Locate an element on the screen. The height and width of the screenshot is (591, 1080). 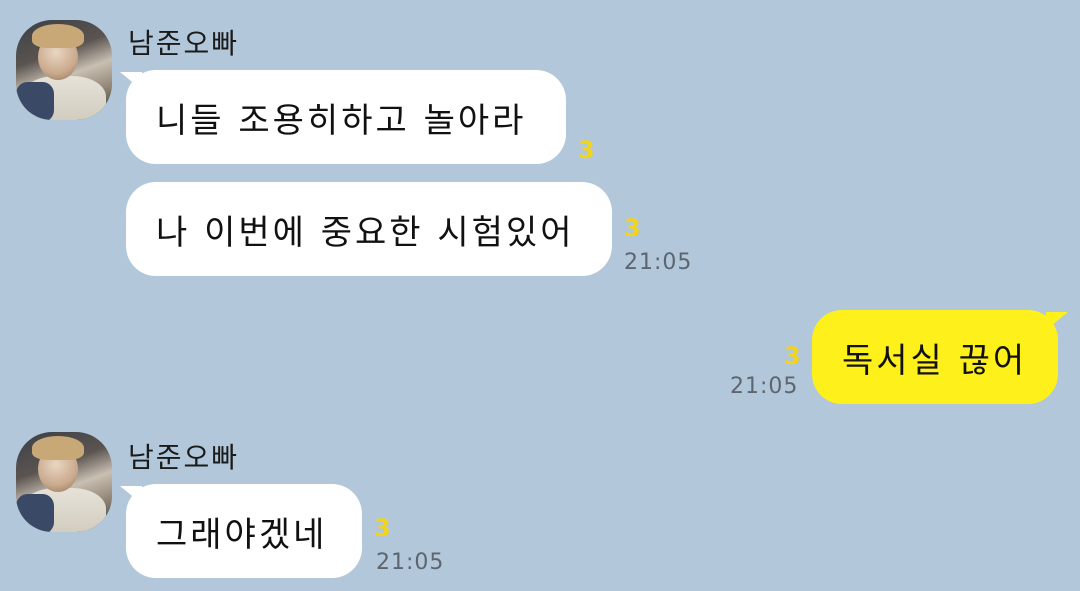
message-bubble: 그래야겠네 is located at coordinates (244, 531).